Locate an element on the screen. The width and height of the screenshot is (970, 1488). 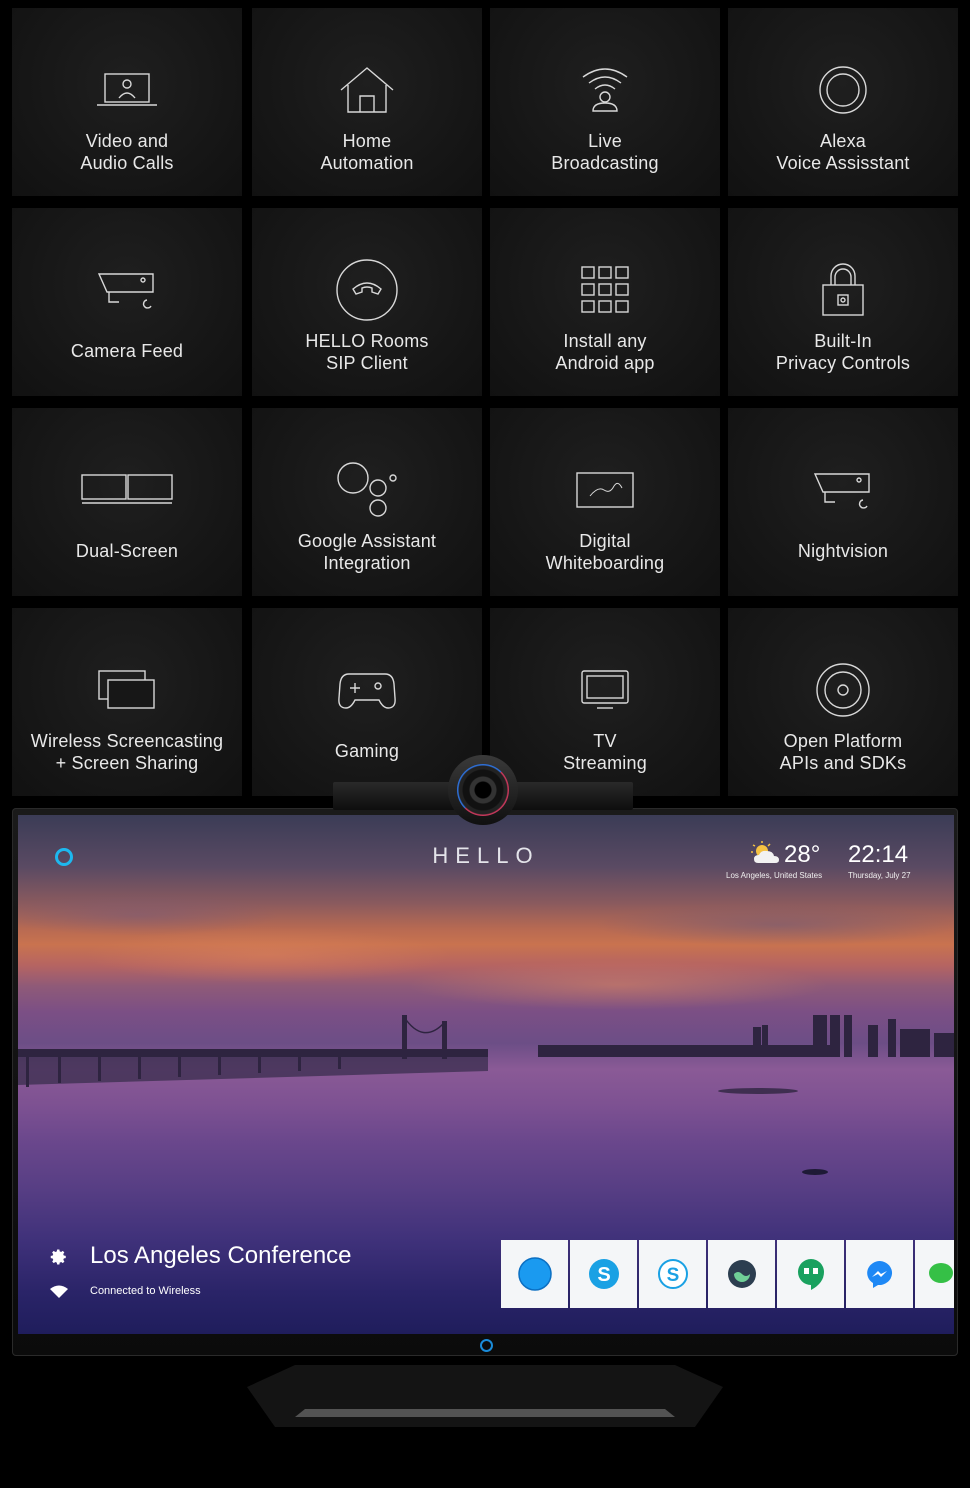
feature-label-line: Video and is located at coordinates (127, 141).